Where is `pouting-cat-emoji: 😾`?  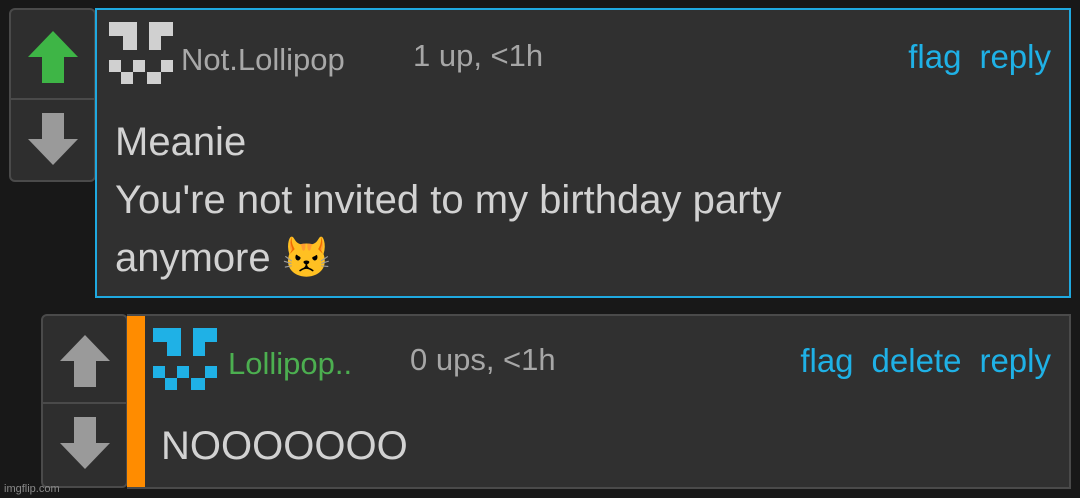 pouting-cat-emoji: 😾 is located at coordinates (306, 258).